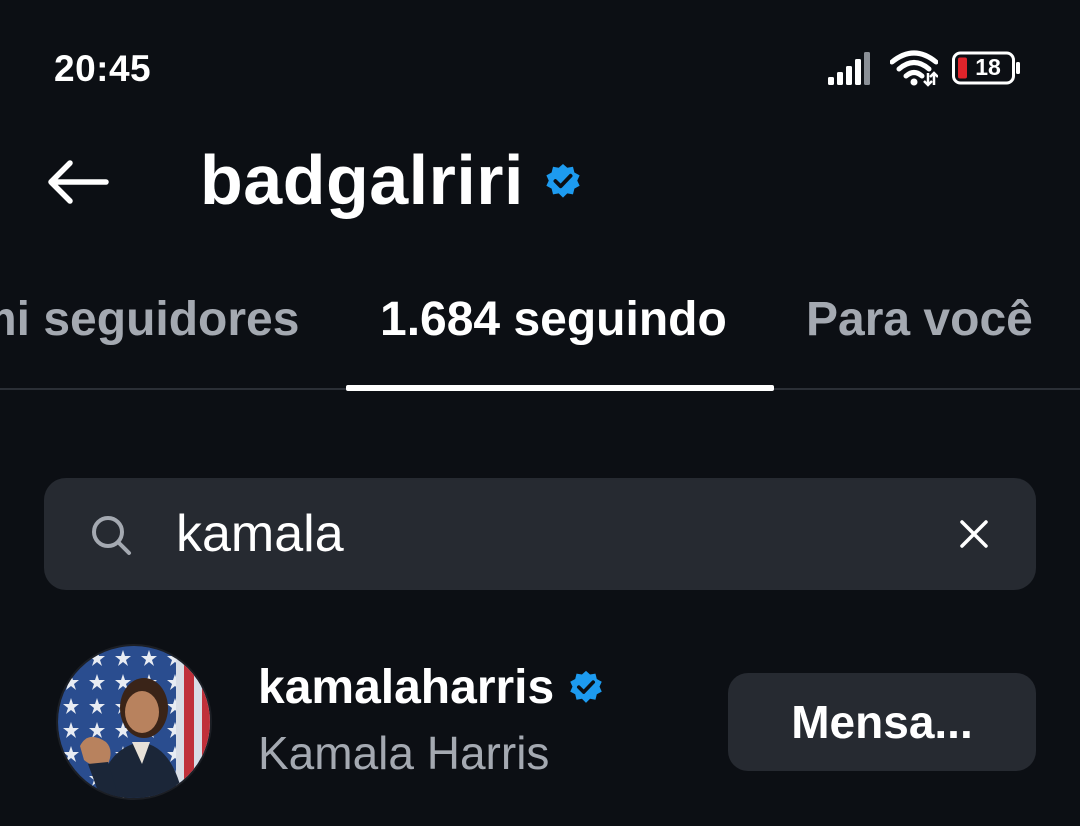 Image resolution: width=1080 pixels, height=826 pixels. I want to click on title-wrap: badgalriri, so click(391, 180).